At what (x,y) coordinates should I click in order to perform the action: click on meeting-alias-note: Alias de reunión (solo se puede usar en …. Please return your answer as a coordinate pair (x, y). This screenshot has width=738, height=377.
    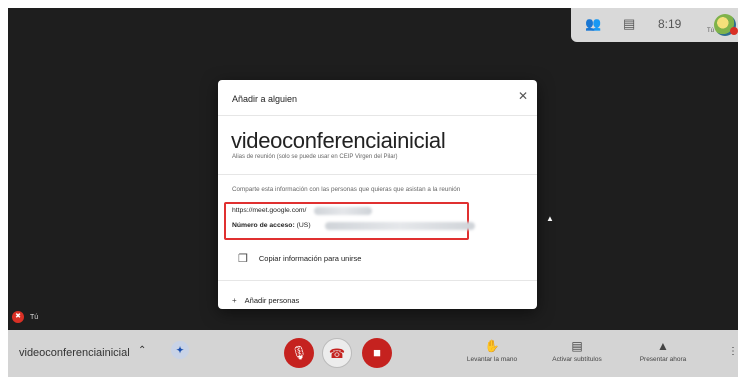
    Looking at the image, I should click on (315, 157).